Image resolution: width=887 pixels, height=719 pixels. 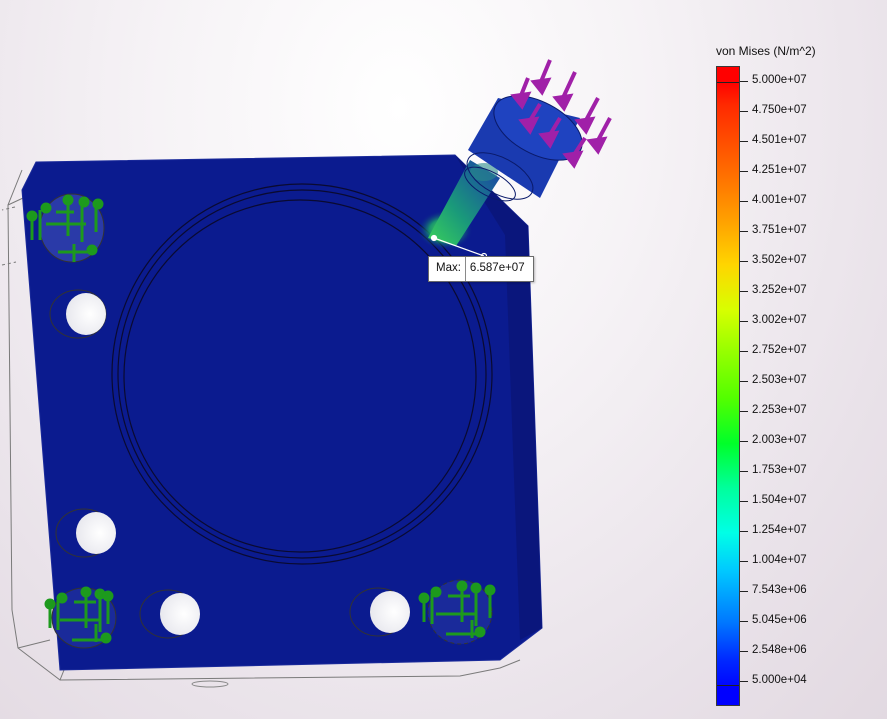 What do you see at coordinates (447, 269) in the screenshot?
I see `probe-label: Max:` at bounding box center [447, 269].